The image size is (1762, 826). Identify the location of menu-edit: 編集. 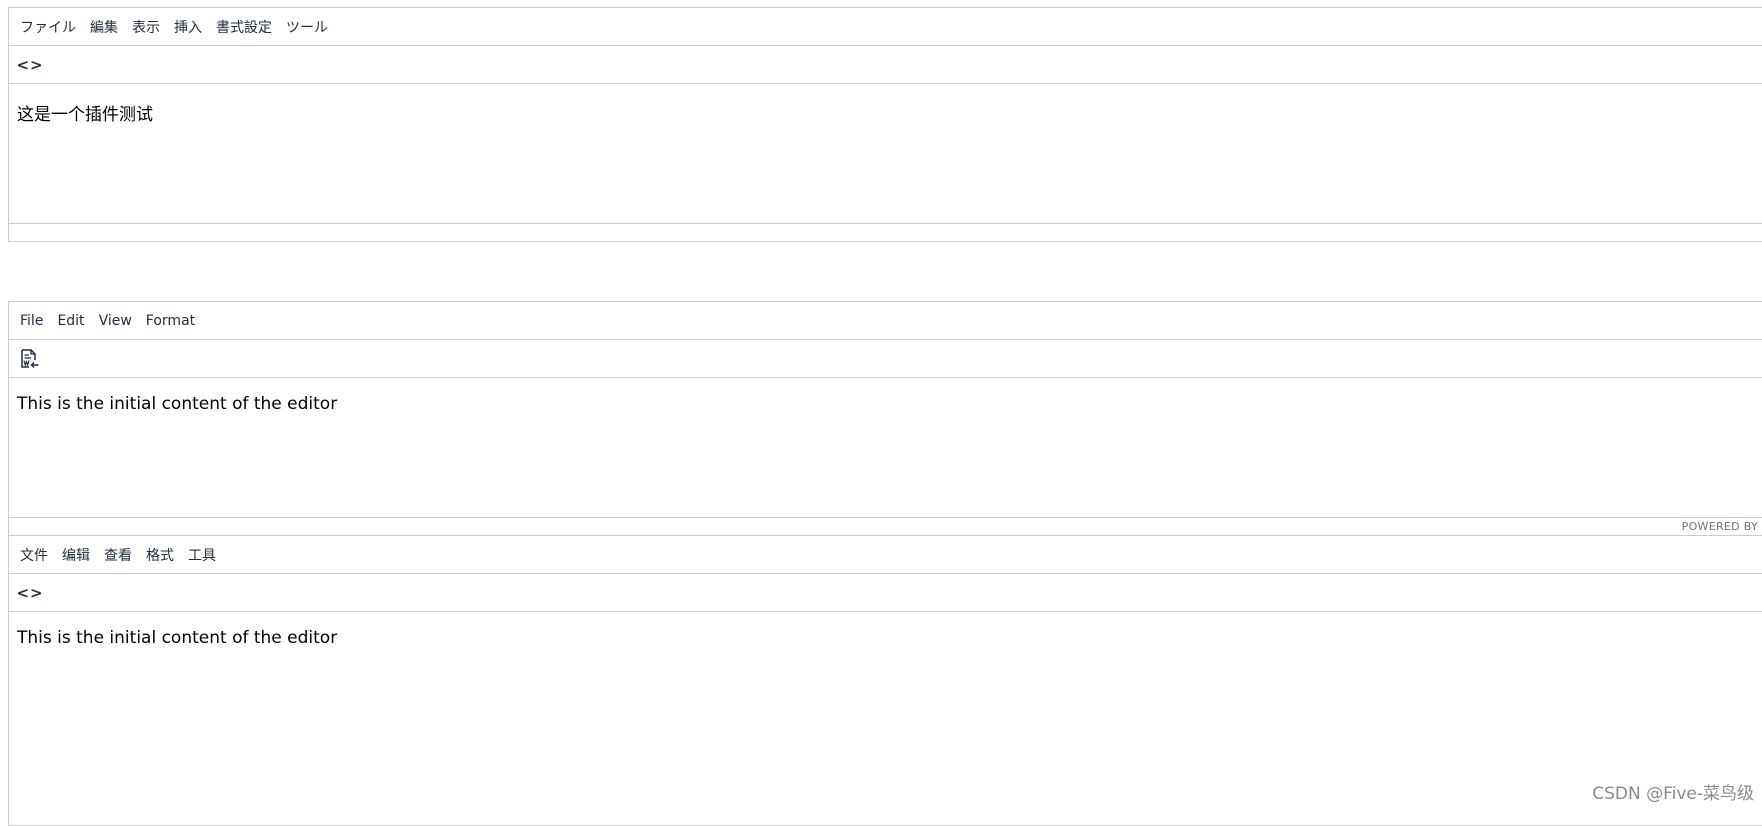
(104, 27).